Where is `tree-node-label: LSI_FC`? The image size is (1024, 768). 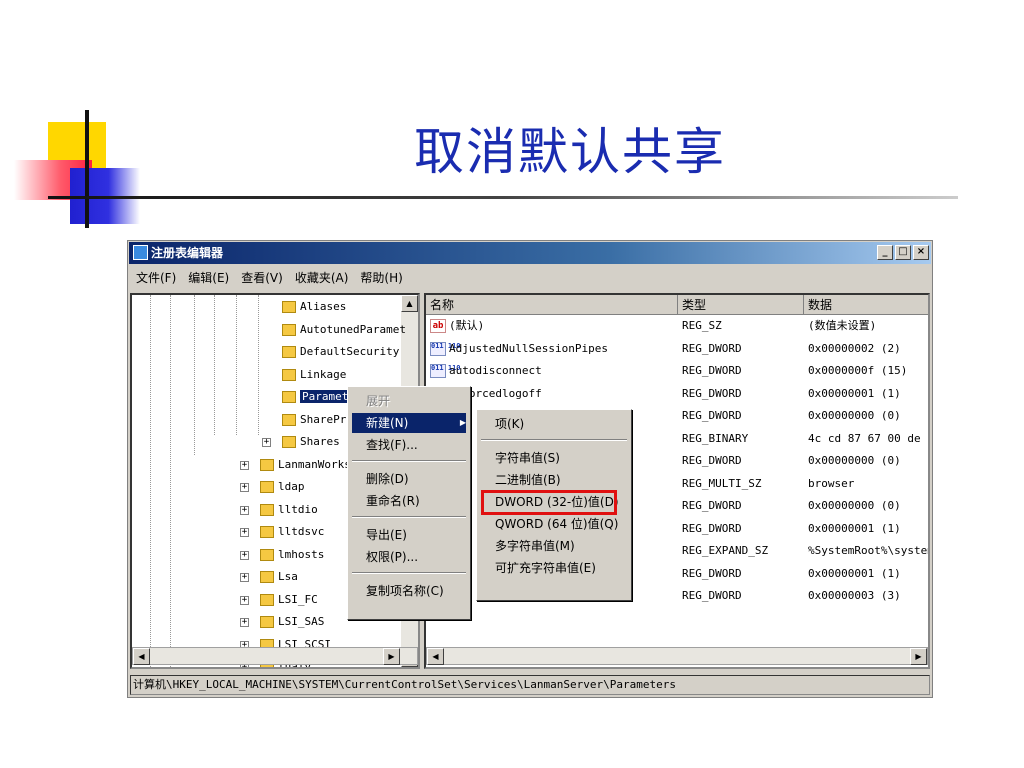
tree-node-label: LSI_FC is located at coordinates (298, 599).